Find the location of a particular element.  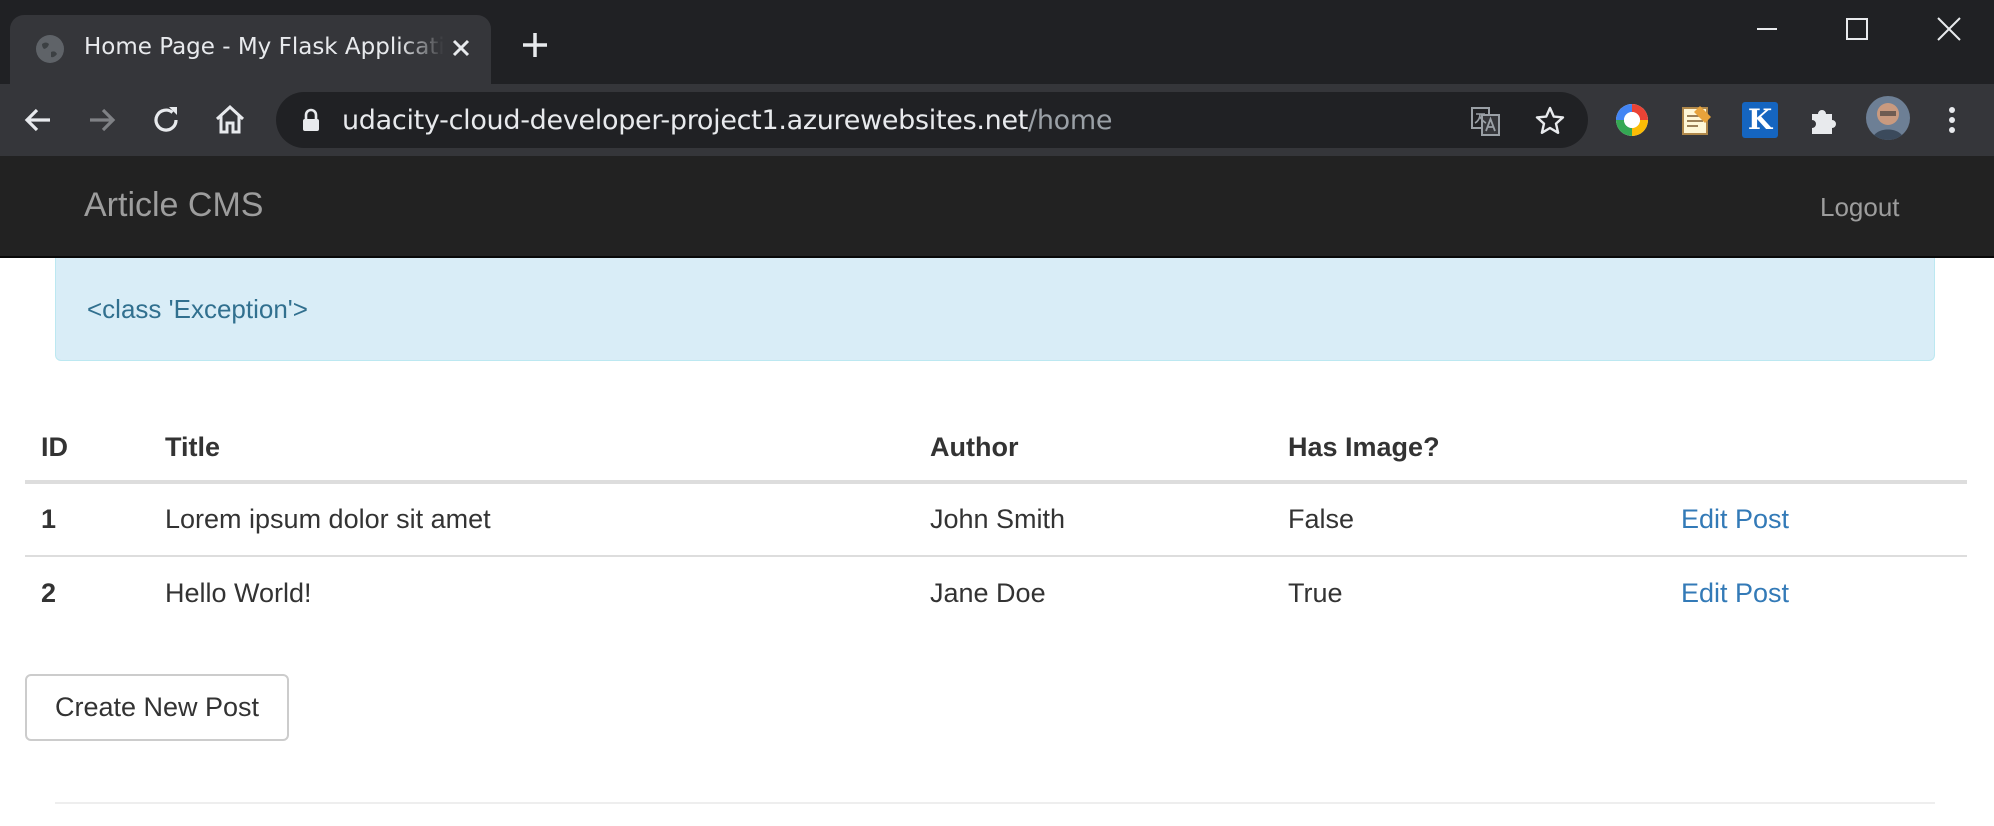

home-icon is located at coordinates (230, 120).